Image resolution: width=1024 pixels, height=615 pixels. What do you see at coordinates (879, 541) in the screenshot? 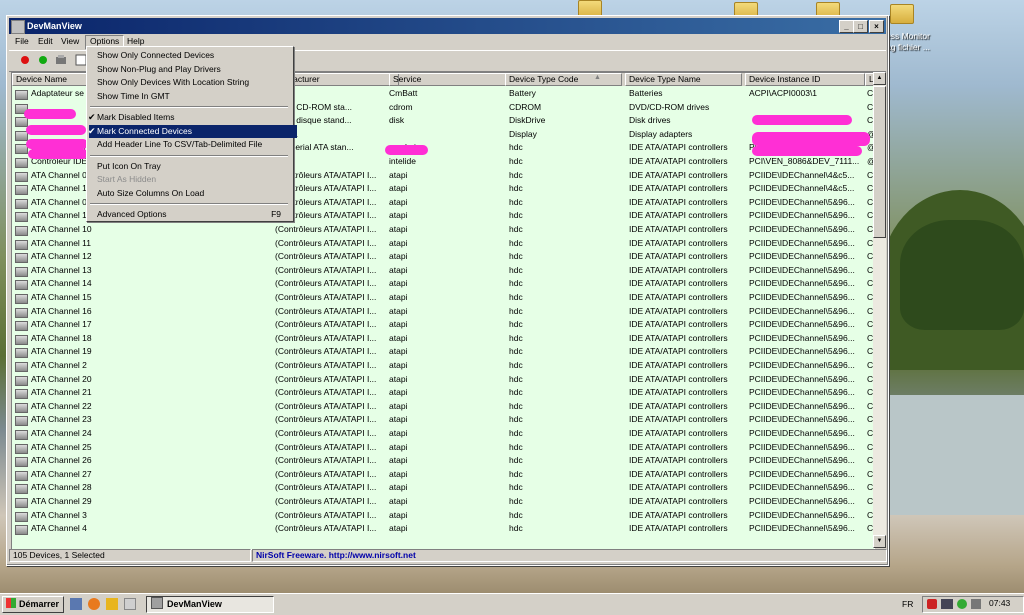
I see `scroll-down-button: ▼` at bounding box center [879, 541].